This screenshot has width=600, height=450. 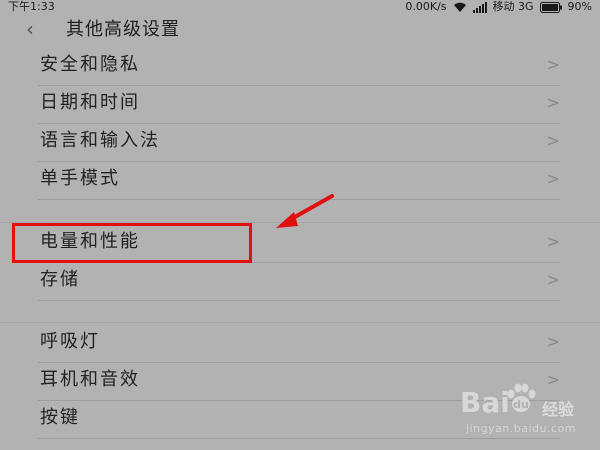 What do you see at coordinates (295, 142) in the screenshot?
I see `list-item-language-input: 语言和输入法 >` at bounding box center [295, 142].